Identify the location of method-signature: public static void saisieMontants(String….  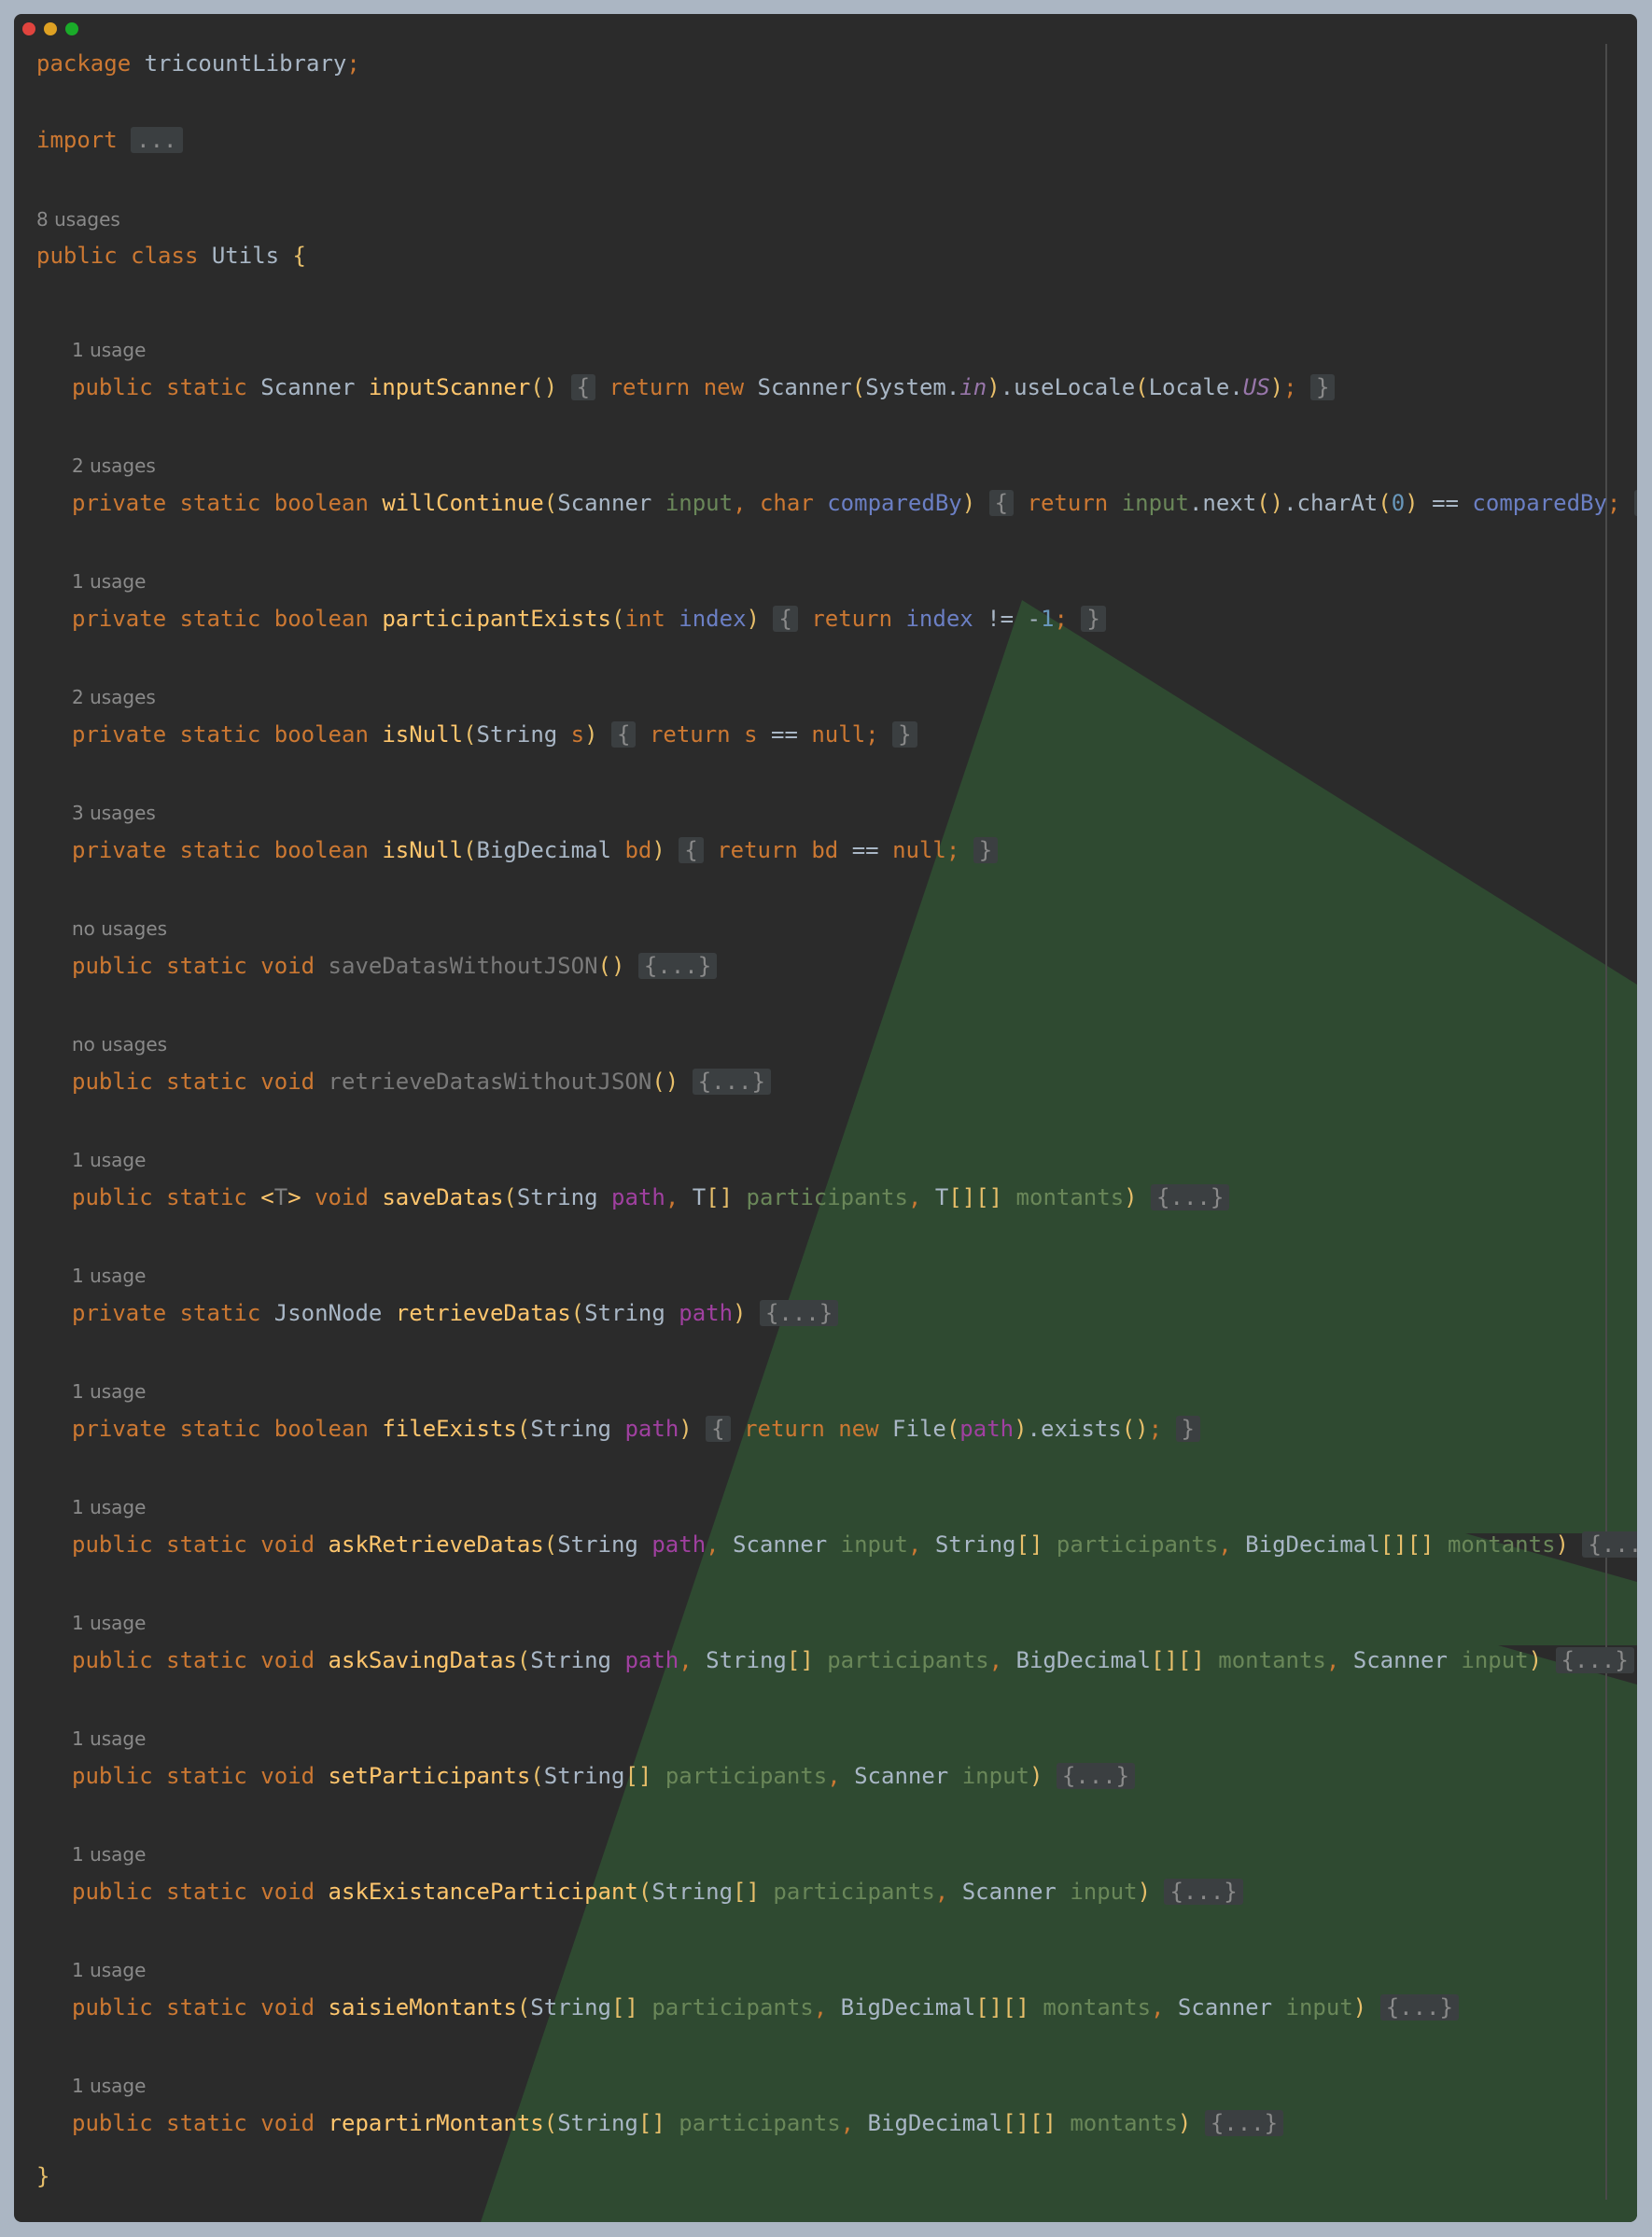
(765, 2008).